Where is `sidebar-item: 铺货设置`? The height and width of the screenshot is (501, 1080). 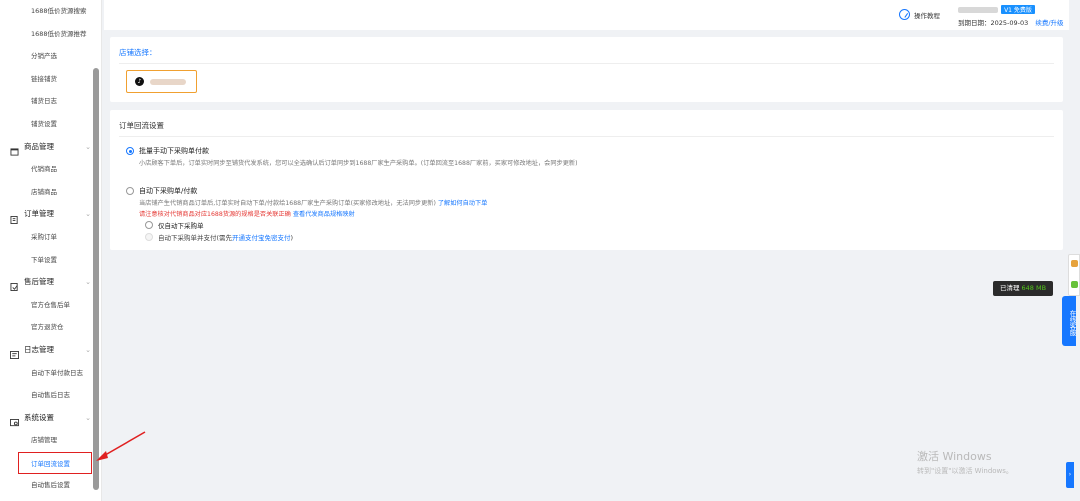 sidebar-item: 铺货设置 is located at coordinates (50, 124).